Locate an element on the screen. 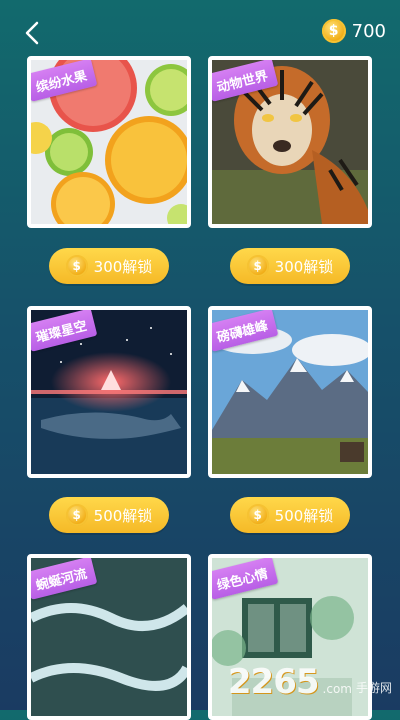 The height and width of the screenshot is (720, 400). puzzle-card-fruits: 缤纷水果 is located at coordinates (109, 142).